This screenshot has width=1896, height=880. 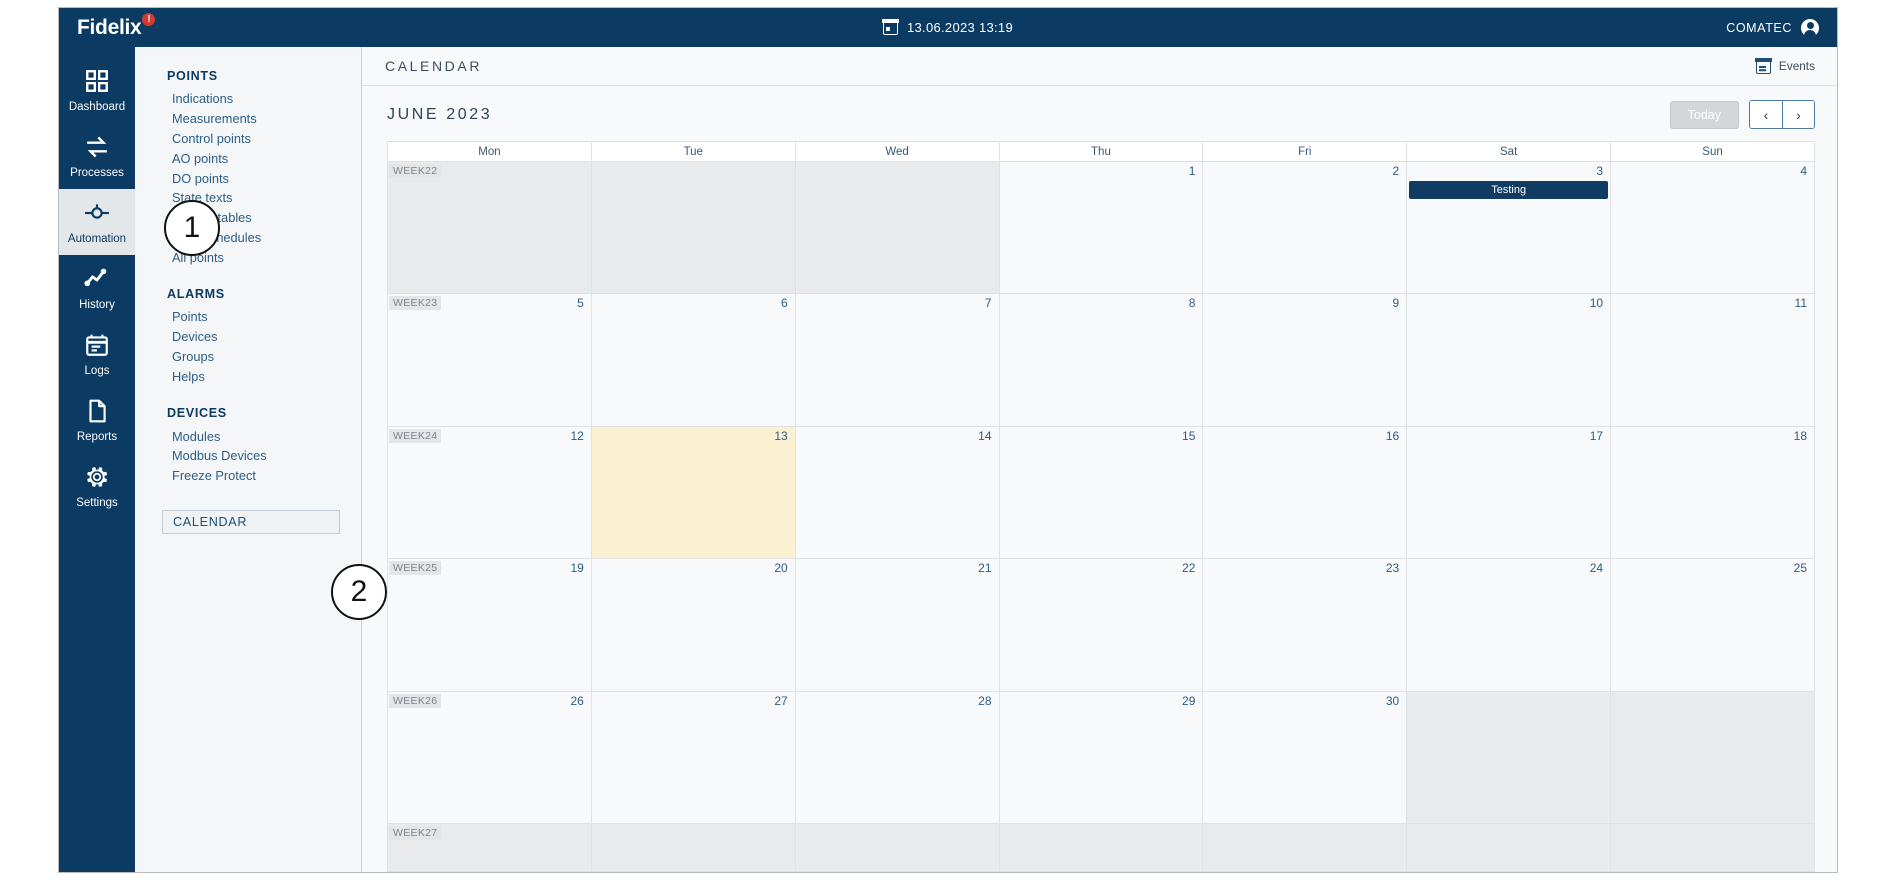 I want to click on rail-item-processes: Processes, so click(x=97, y=156).